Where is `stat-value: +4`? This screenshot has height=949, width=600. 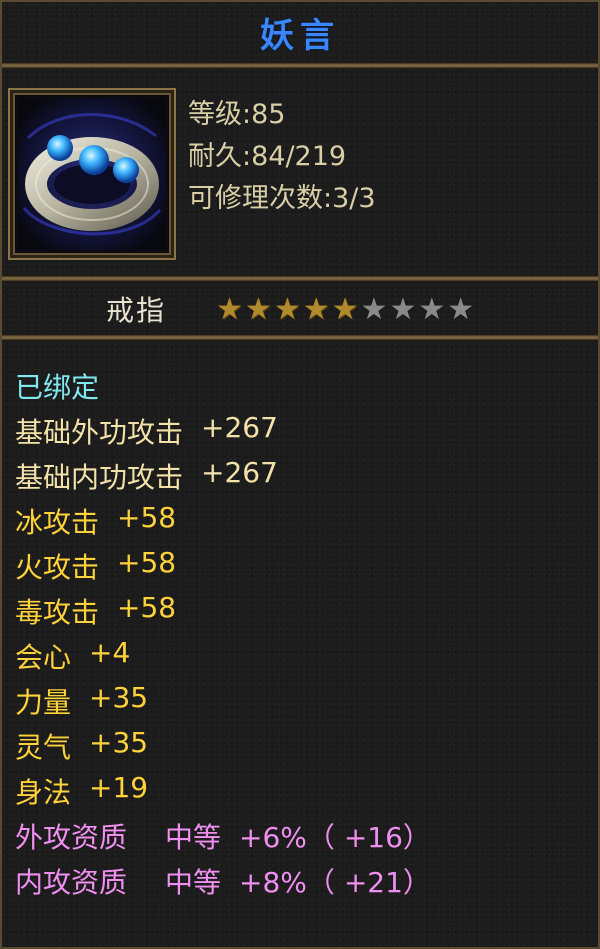
stat-value: +4 is located at coordinates (110, 652).